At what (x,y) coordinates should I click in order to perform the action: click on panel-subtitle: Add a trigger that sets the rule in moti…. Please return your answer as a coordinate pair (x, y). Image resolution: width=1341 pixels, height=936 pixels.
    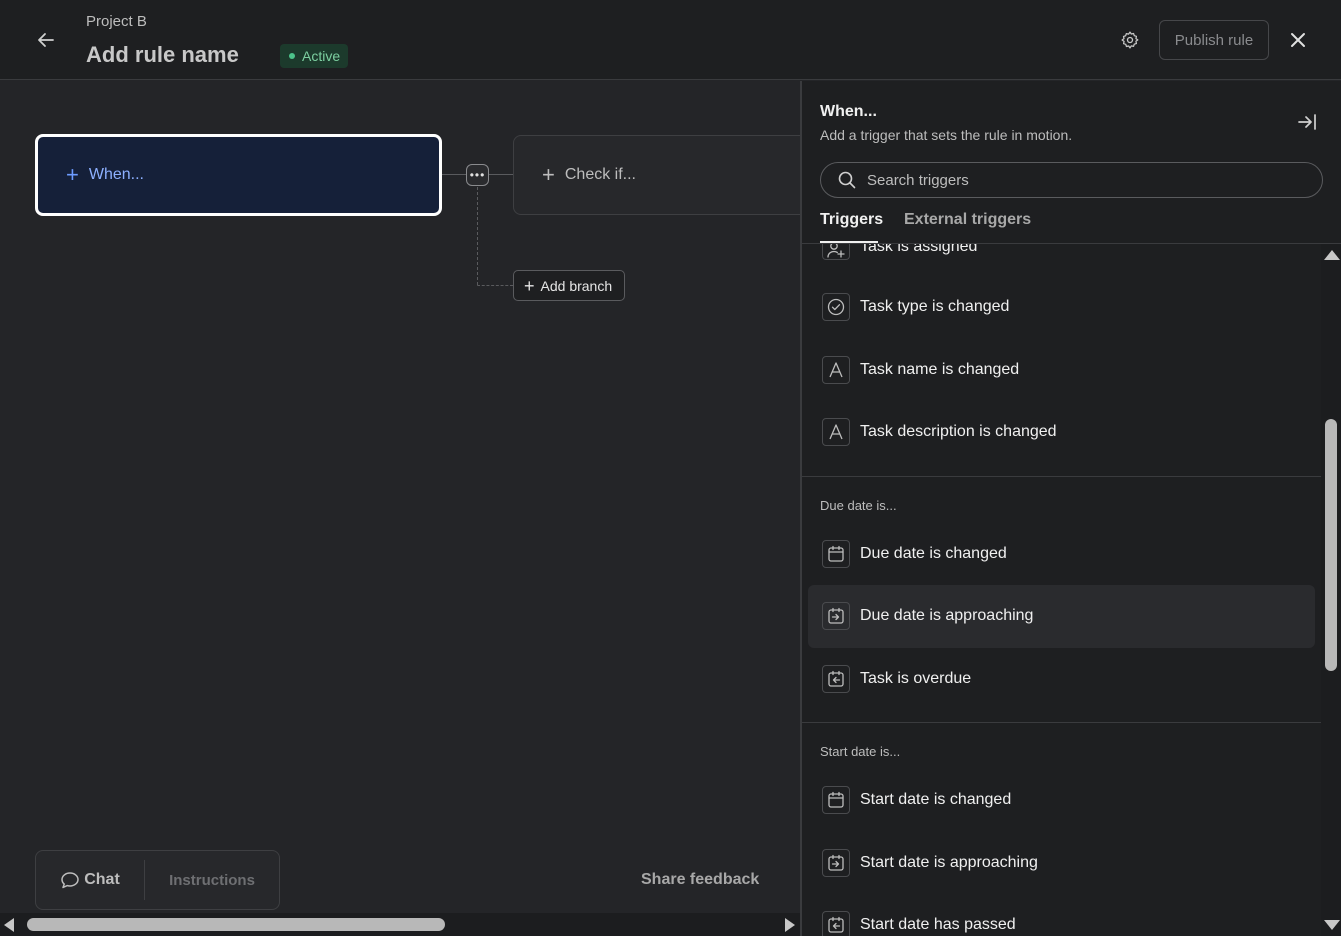
    Looking at the image, I should click on (946, 135).